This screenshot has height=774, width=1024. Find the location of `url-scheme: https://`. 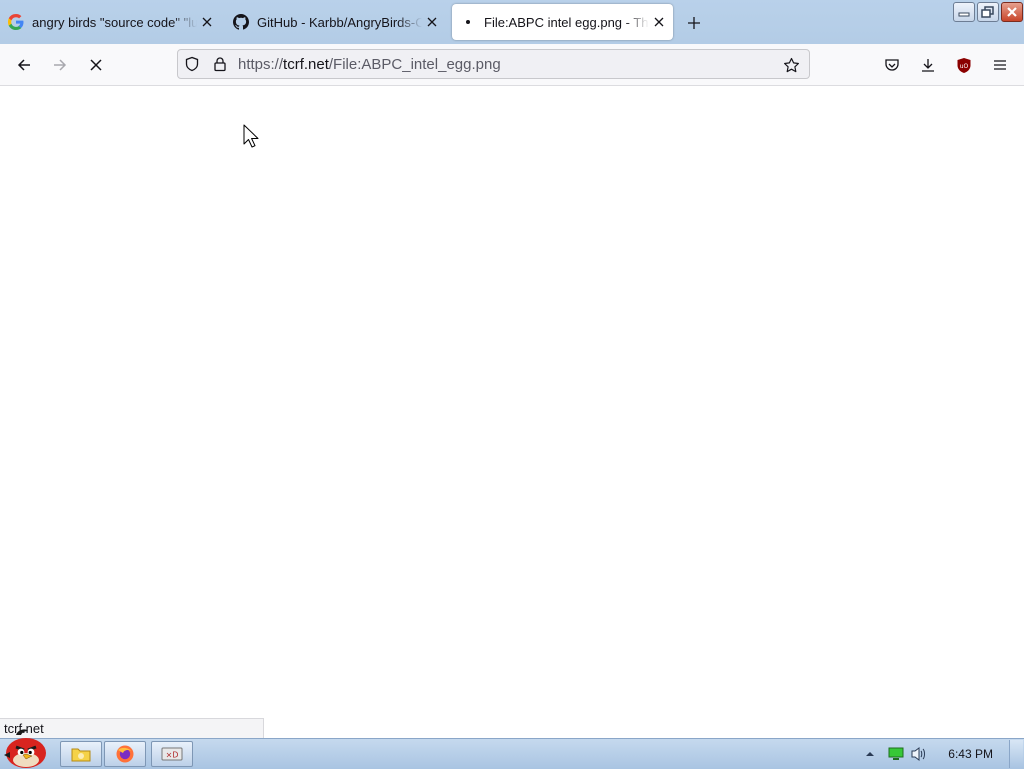

url-scheme: https:// is located at coordinates (261, 64).